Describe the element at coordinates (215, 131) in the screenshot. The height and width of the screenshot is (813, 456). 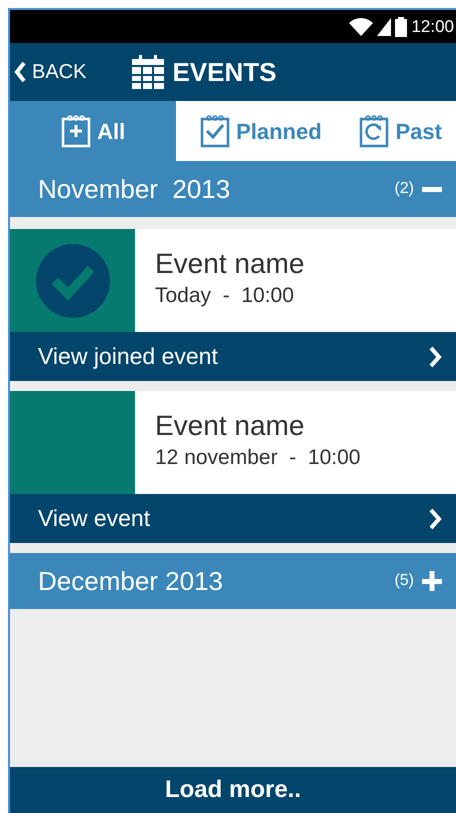
I see `calendar-check-icon` at that location.